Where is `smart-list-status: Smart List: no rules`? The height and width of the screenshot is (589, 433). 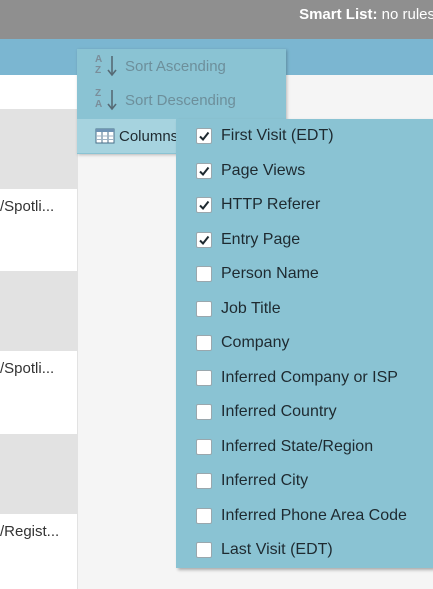
smart-list-status: Smart List: no rules is located at coordinates (366, 14).